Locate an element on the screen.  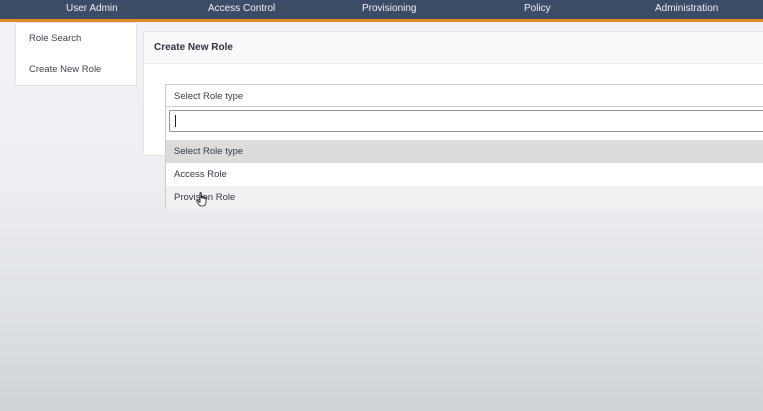
role-type-select-value: Select Role type is located at coordinates (209, 96).